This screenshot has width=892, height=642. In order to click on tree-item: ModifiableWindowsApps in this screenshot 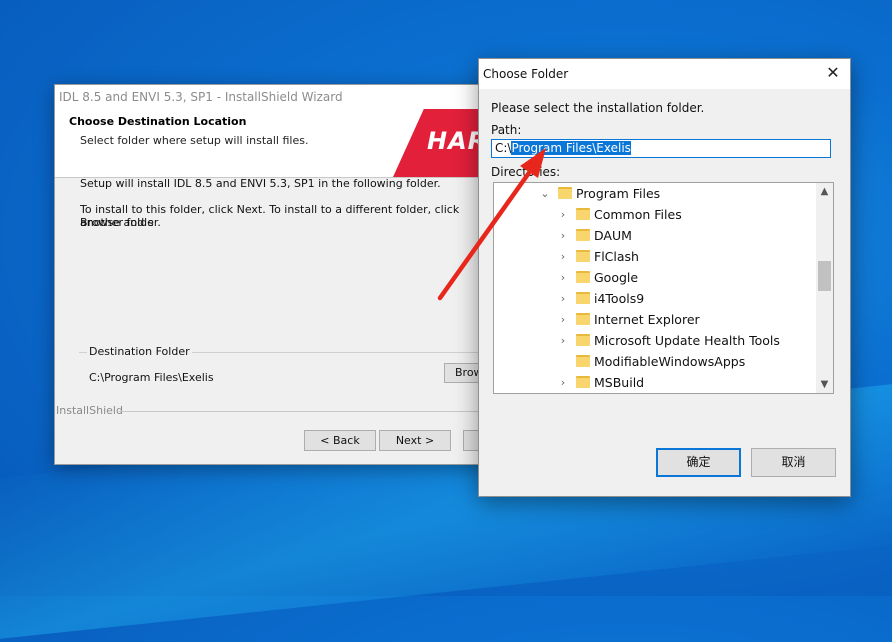, I will do `click(654, 361)`.